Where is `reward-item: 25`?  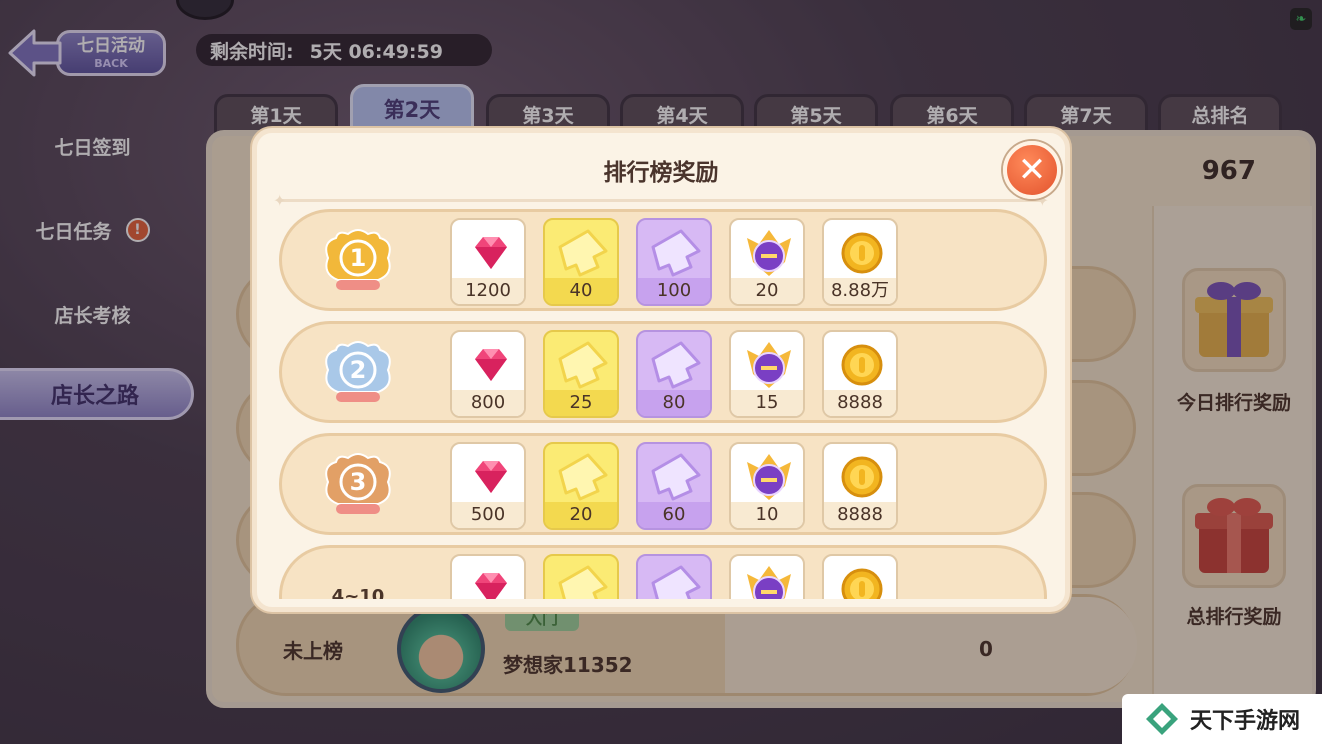 reward-item: 25 is located at coordinates (581, 374).